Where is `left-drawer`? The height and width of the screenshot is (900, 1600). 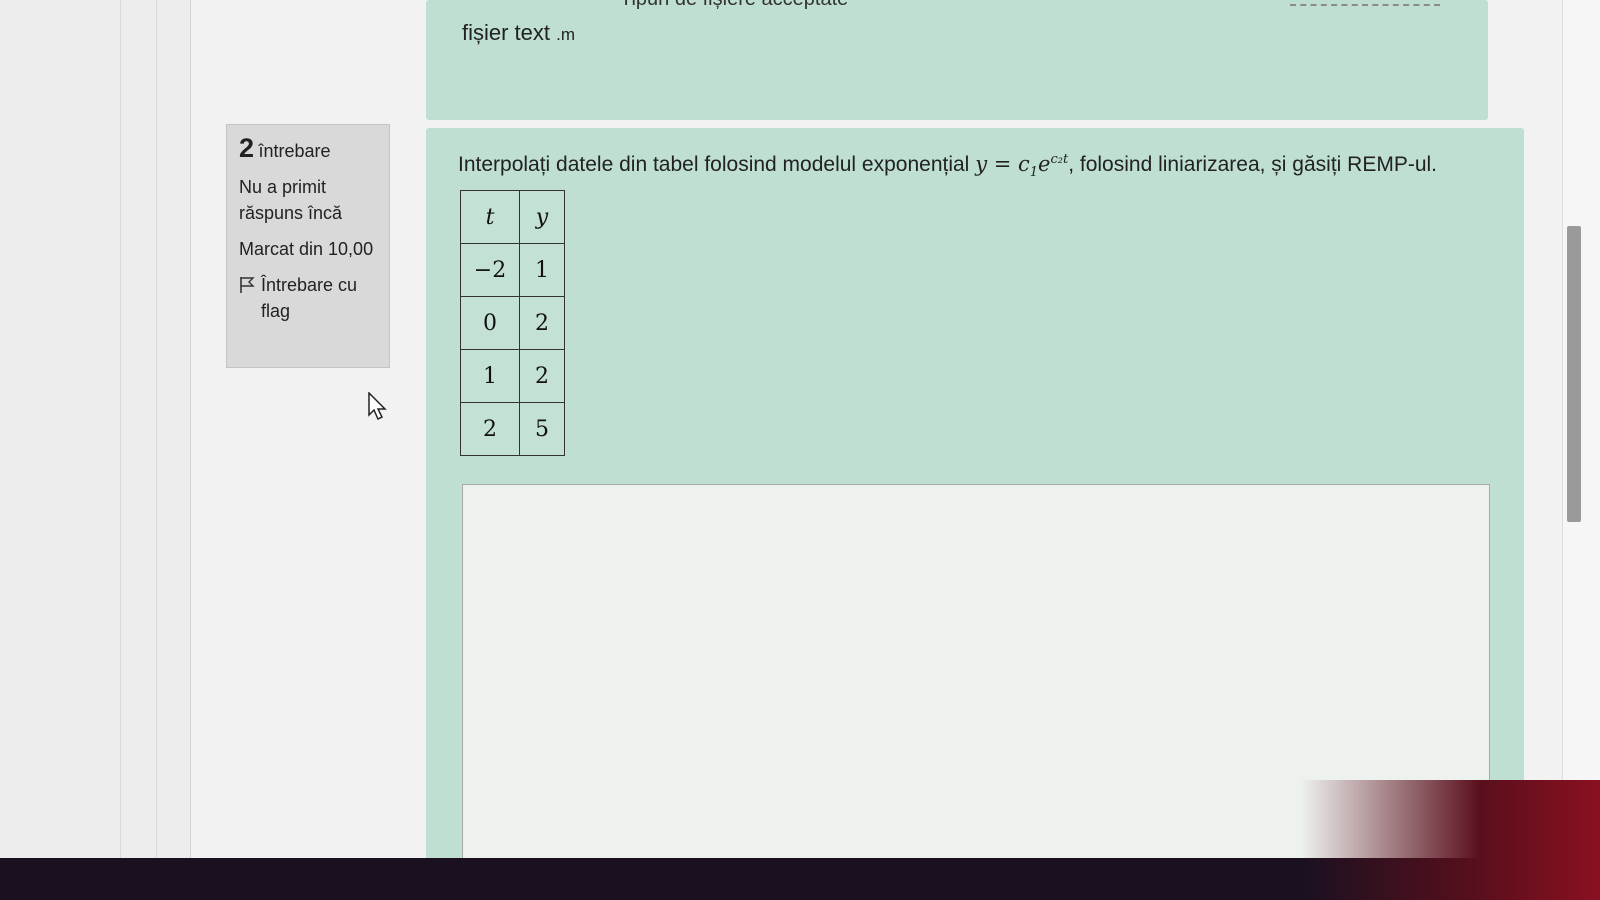
left-drawer is located at coordinates (95, 429).